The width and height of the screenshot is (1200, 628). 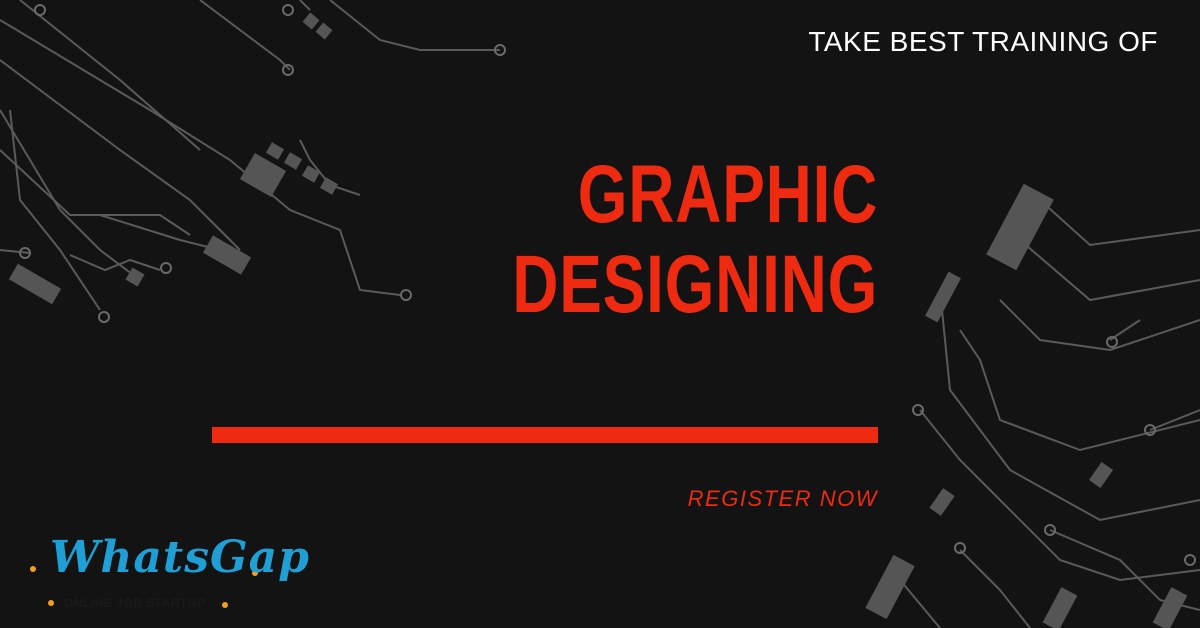 What do you see at coordinates (545, 435) in the screenshot?
I see `accent-divider` at bounding box center [545, 435].